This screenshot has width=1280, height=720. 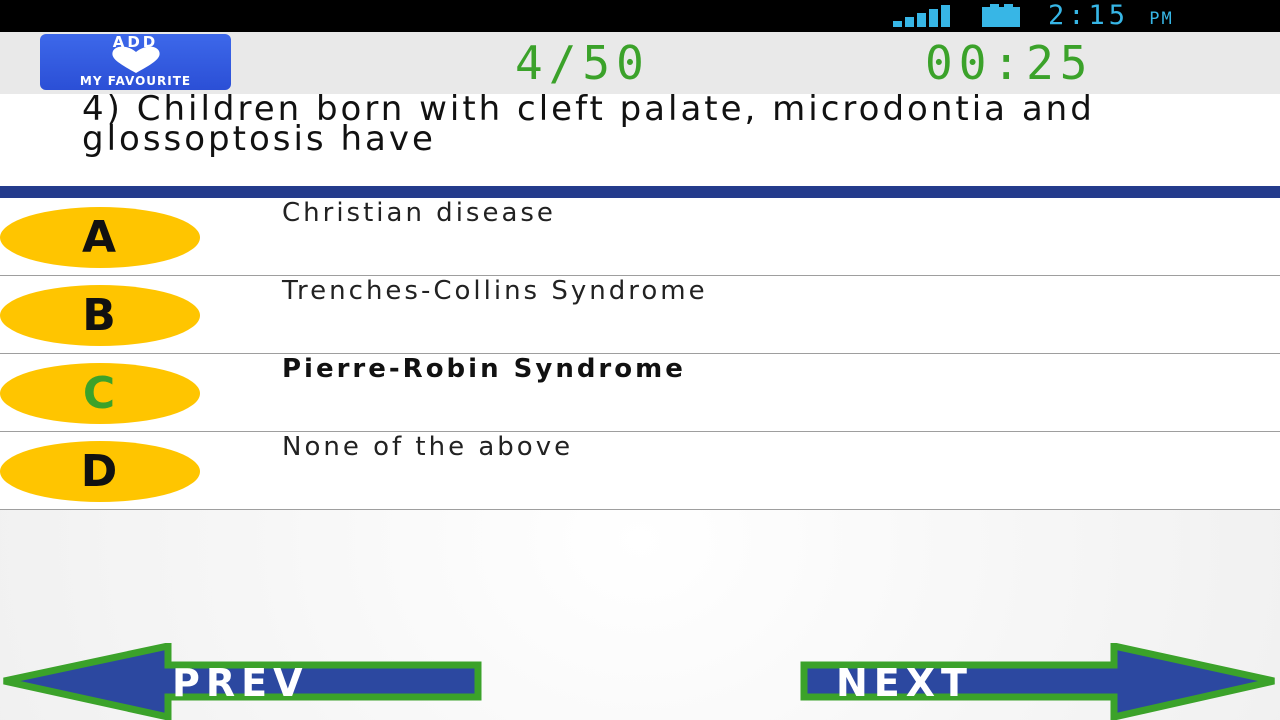 I want to click on clock-time: 2:15, so click(x=1089, y=15).